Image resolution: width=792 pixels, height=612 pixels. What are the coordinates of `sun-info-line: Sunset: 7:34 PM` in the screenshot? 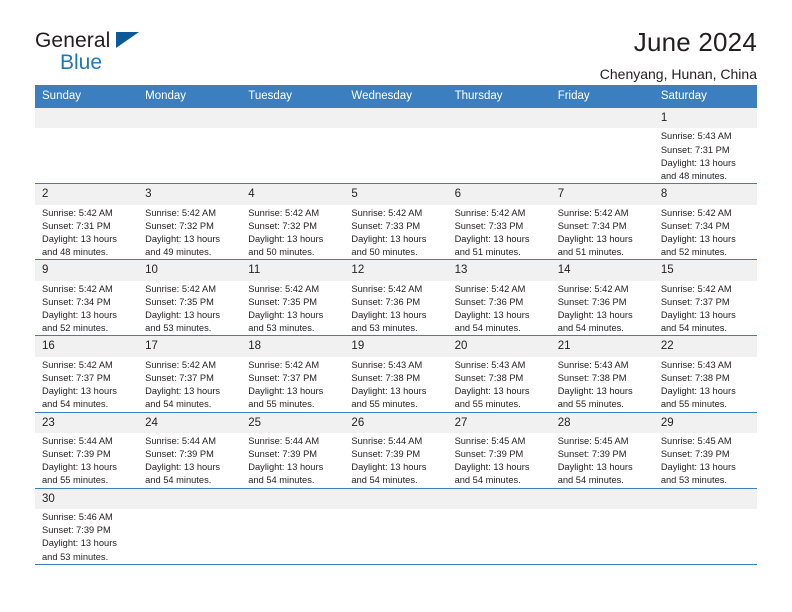 It's located at (592, 225).